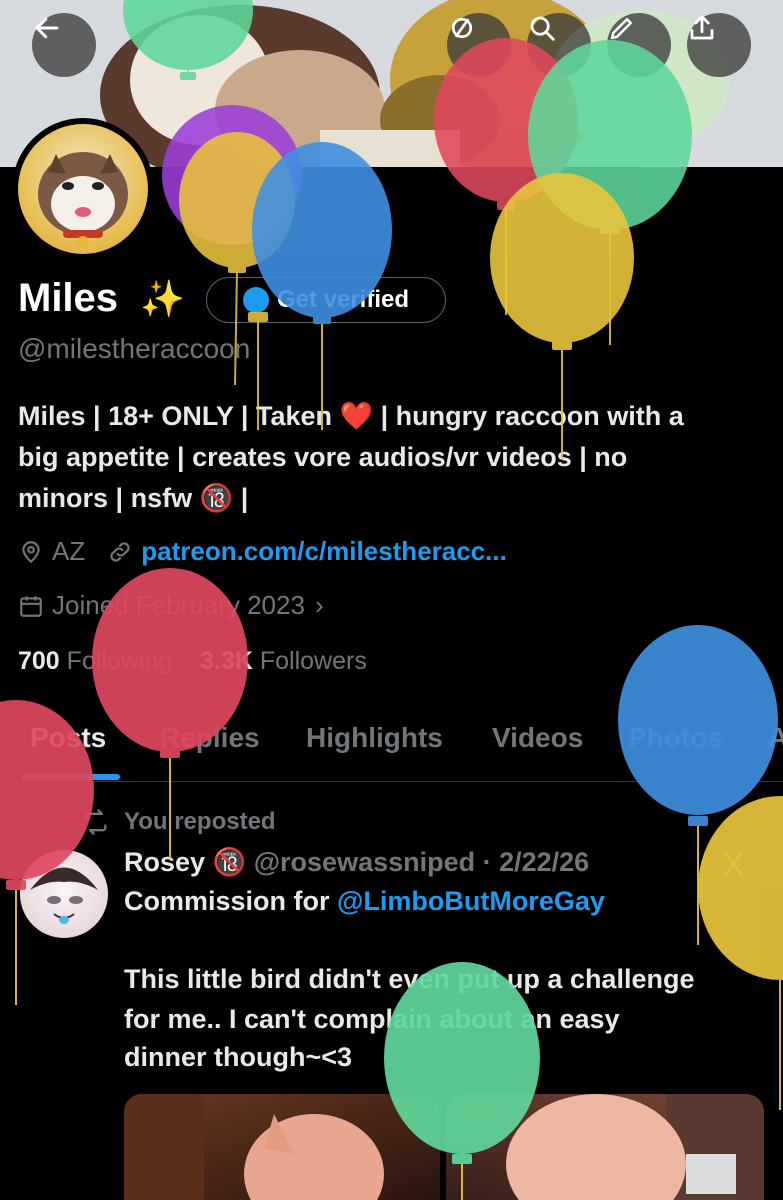  Describe the element at coordinates (31, 551) in the screenshot. I see `location-pin-icon` at that location.